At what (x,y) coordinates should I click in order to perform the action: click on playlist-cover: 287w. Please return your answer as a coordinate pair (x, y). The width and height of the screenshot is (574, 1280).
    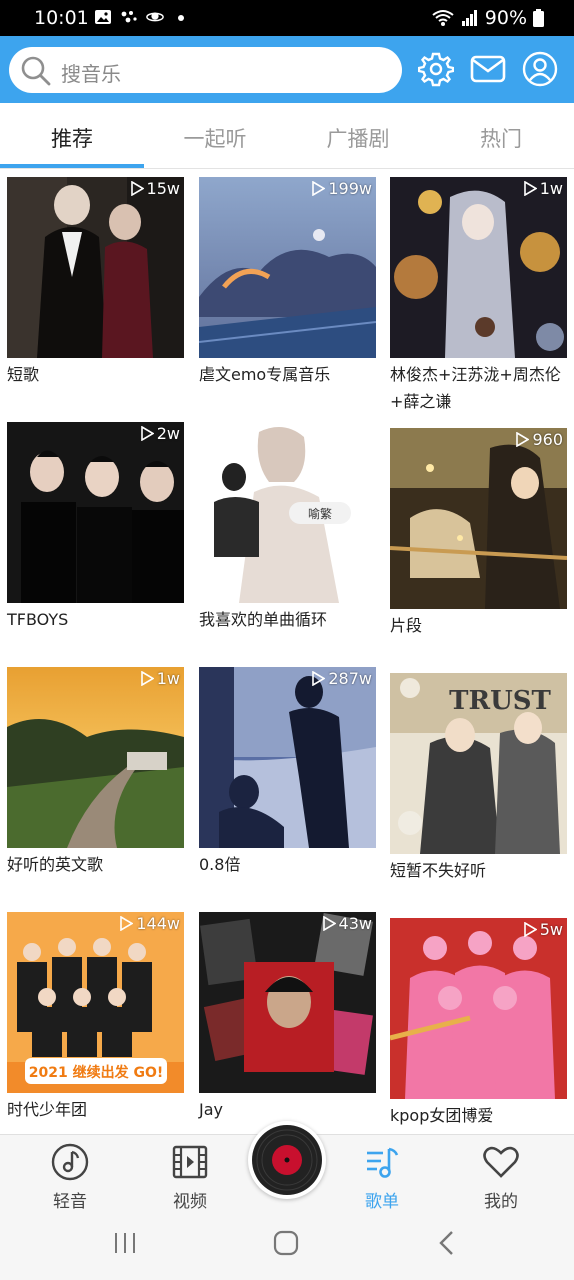
    Looking at the image, I should click on (287, 757).